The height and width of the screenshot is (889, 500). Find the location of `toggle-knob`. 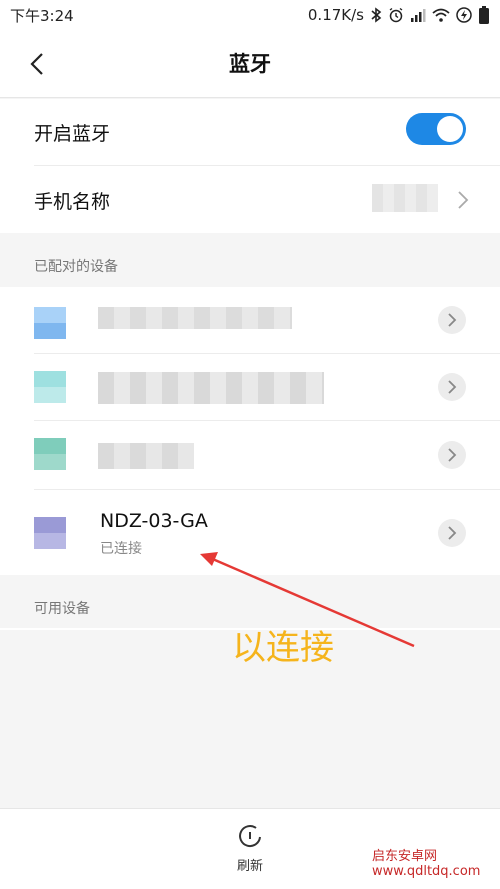

toggle-knob is located at coordinates (450, 129).